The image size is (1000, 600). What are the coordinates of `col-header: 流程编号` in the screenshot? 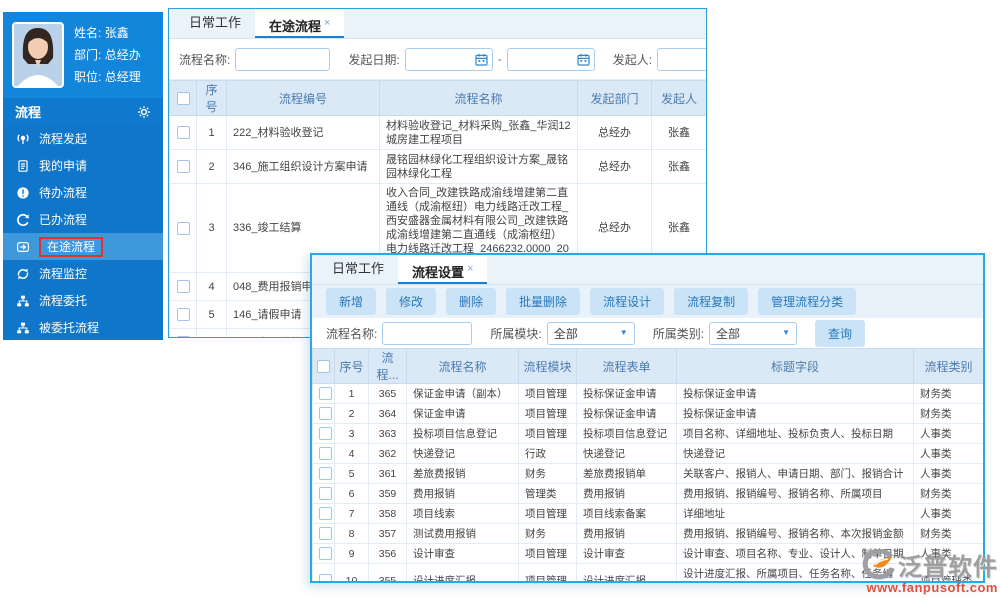 It's located at (303, 98).